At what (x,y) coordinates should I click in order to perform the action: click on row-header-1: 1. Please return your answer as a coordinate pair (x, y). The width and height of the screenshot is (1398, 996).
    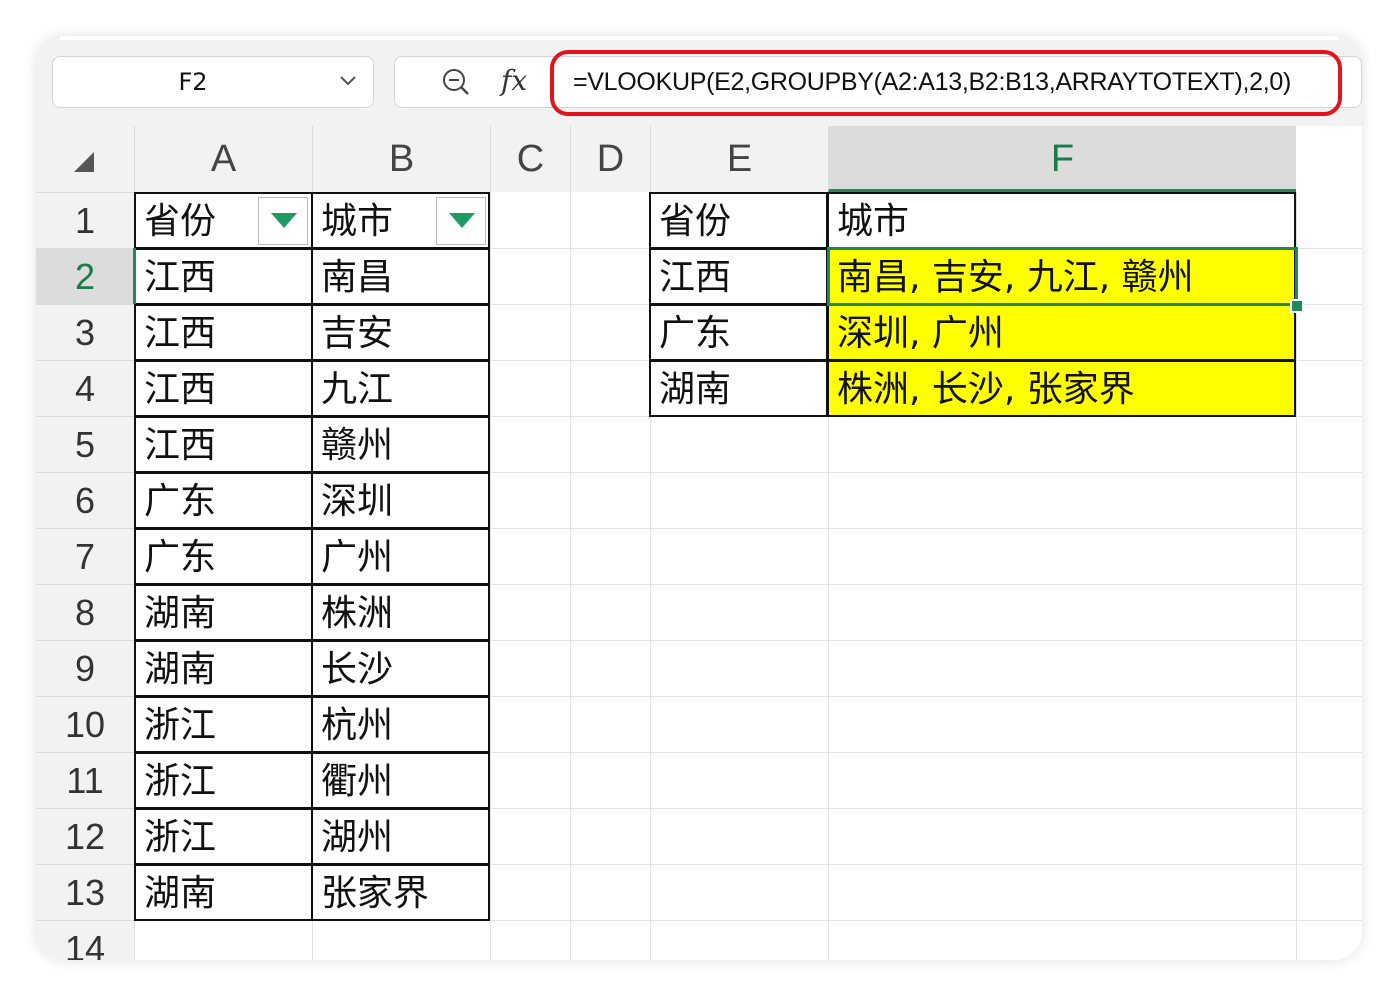
    Looking at the image, I should click on (85, 220).